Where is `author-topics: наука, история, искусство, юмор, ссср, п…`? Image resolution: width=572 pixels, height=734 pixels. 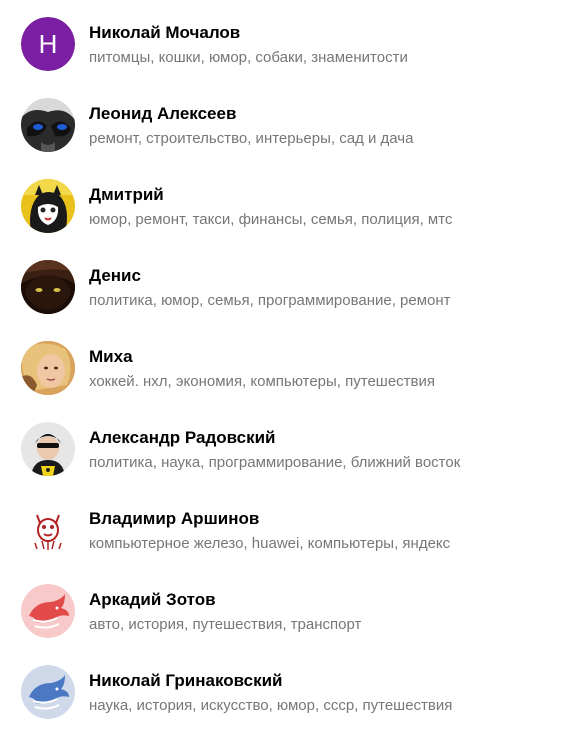 author-topics: наука, история, искусство, юмор, ссср, п… is located at coordinates (271, 705).